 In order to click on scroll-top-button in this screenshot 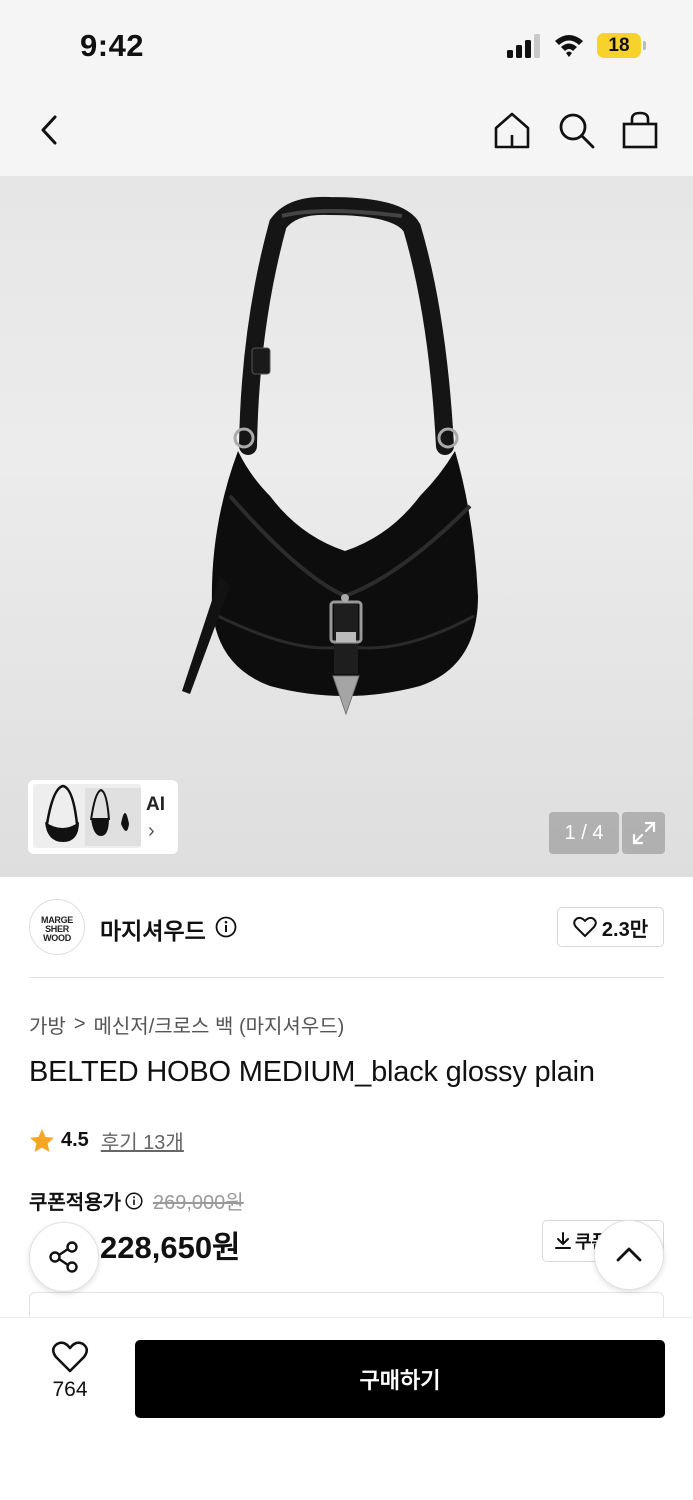, I will do `click(629, 1255)`.